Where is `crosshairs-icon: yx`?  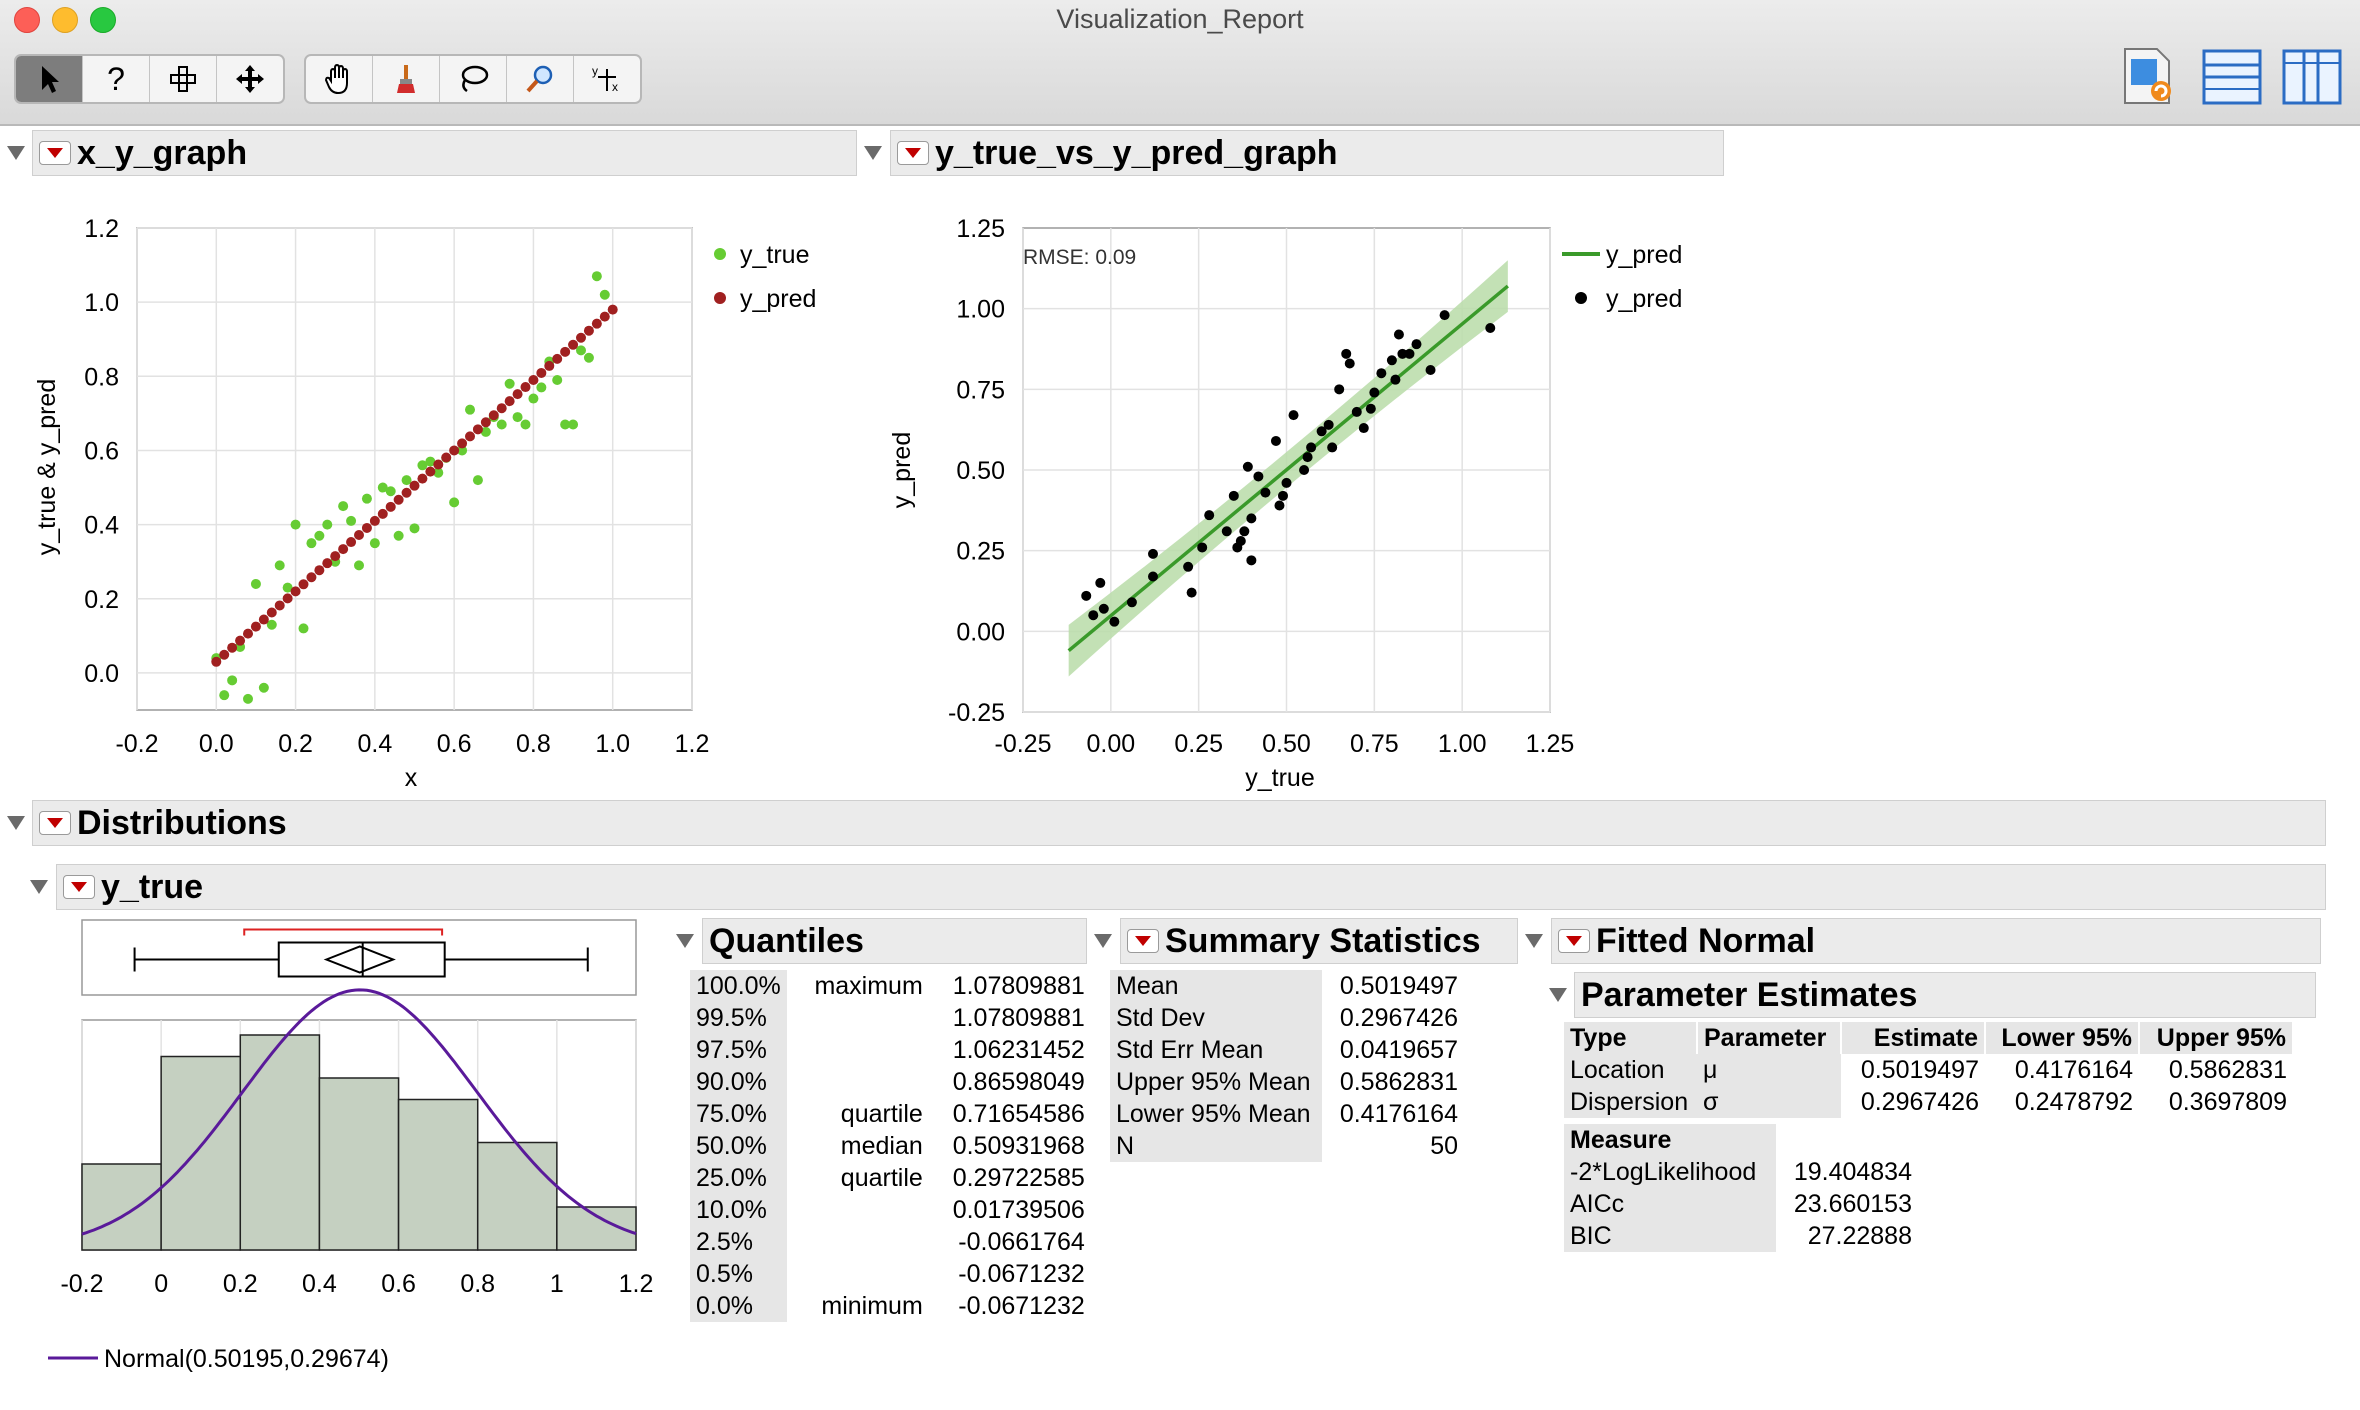
crosshairs-icon: yx is located at coordinates (605, 79).